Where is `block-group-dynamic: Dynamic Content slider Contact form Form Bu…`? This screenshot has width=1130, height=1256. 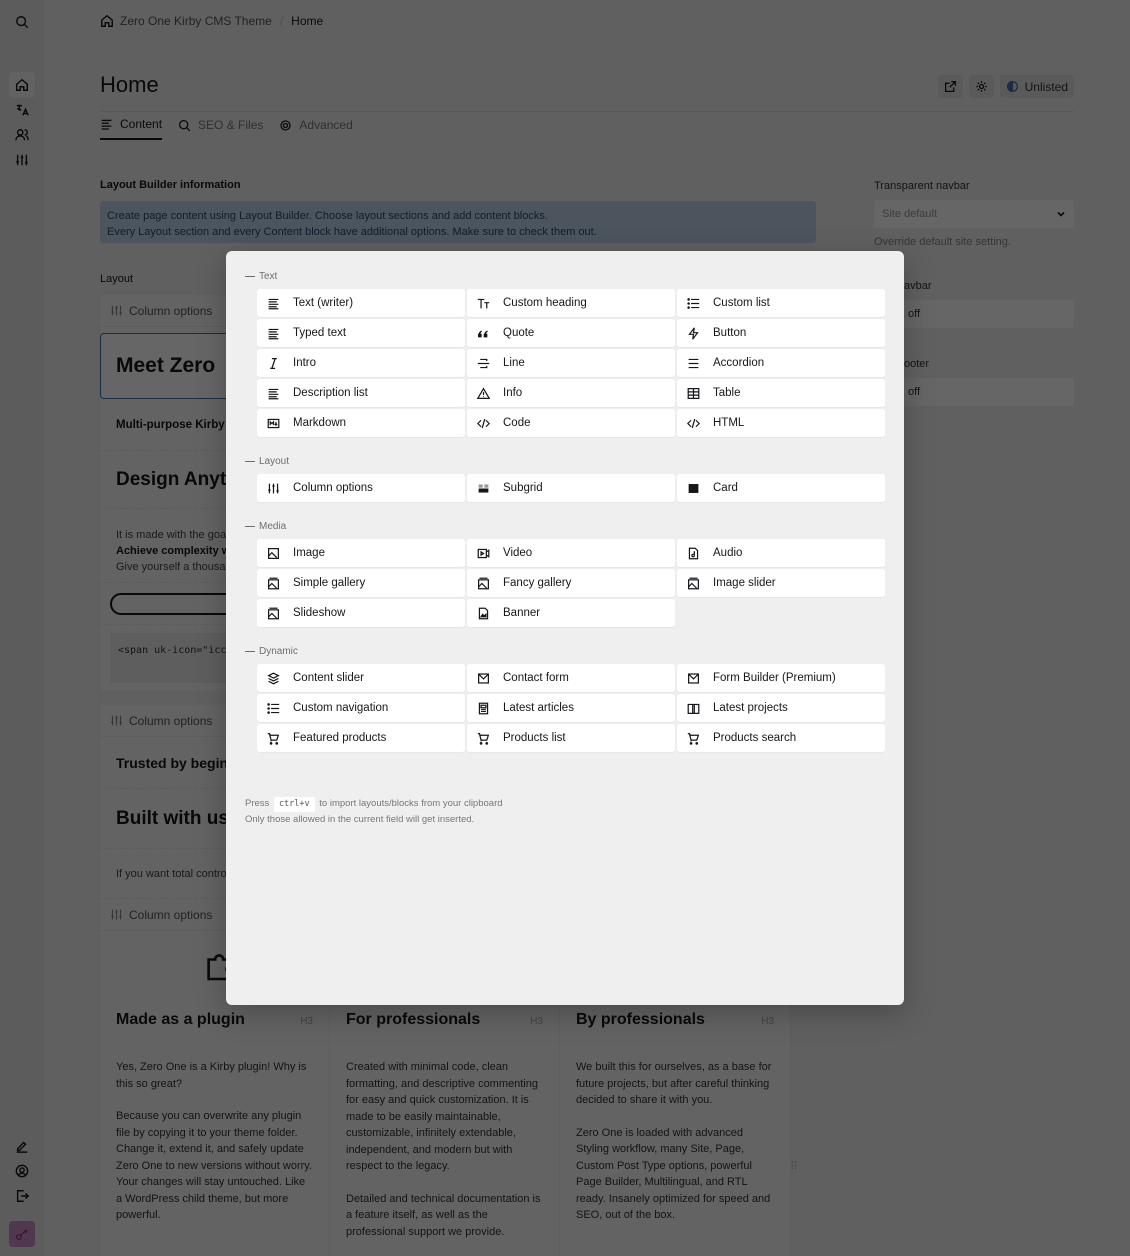
block-group-dynamic: Dynamic Content slider Contact form Form Bu… is located at coordinates (565, 698).